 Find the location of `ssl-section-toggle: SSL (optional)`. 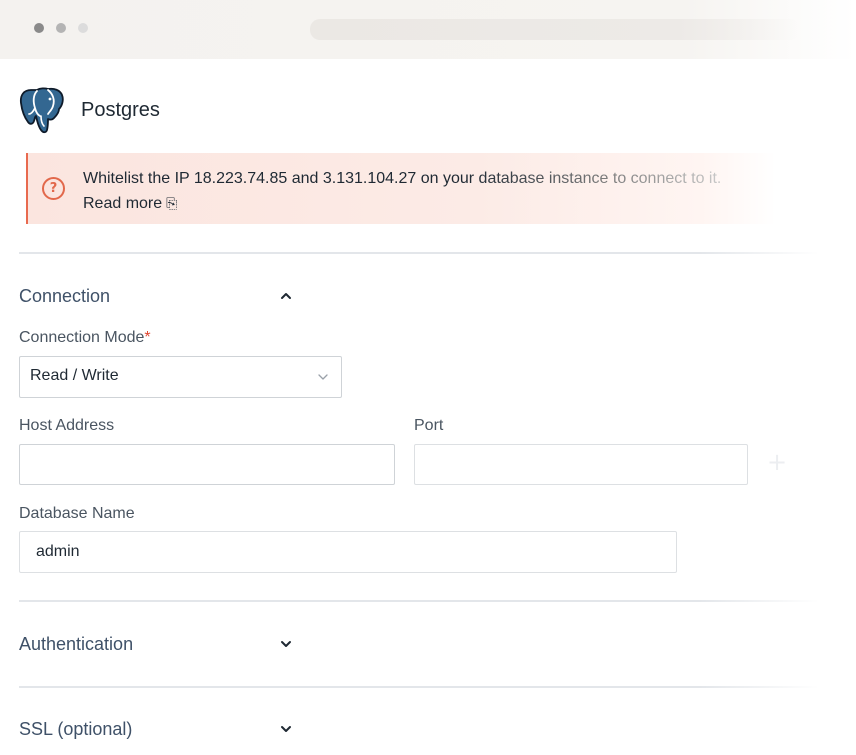

ssl-section-toggle: SSL (optional) is located at coordinates (159, 729).